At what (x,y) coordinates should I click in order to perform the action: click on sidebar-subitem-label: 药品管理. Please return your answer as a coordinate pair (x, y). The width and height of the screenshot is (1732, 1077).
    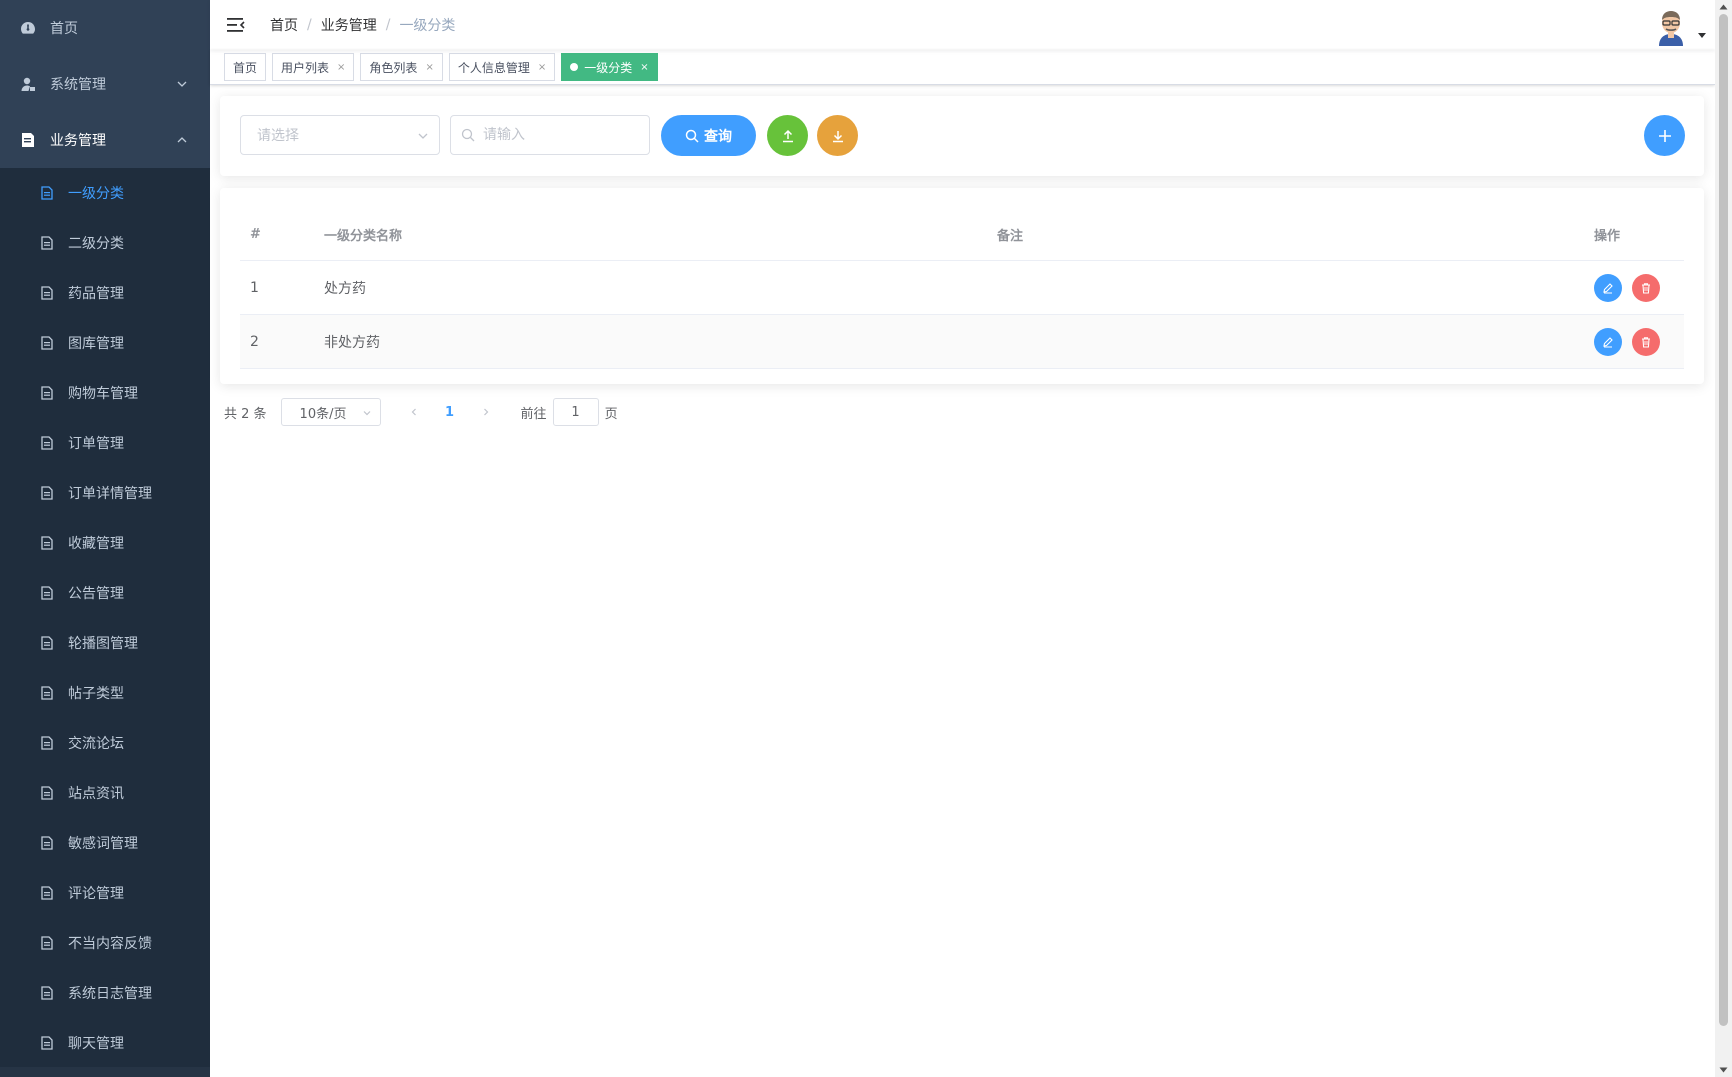
    Looking at the image, I should click on (96, 294).